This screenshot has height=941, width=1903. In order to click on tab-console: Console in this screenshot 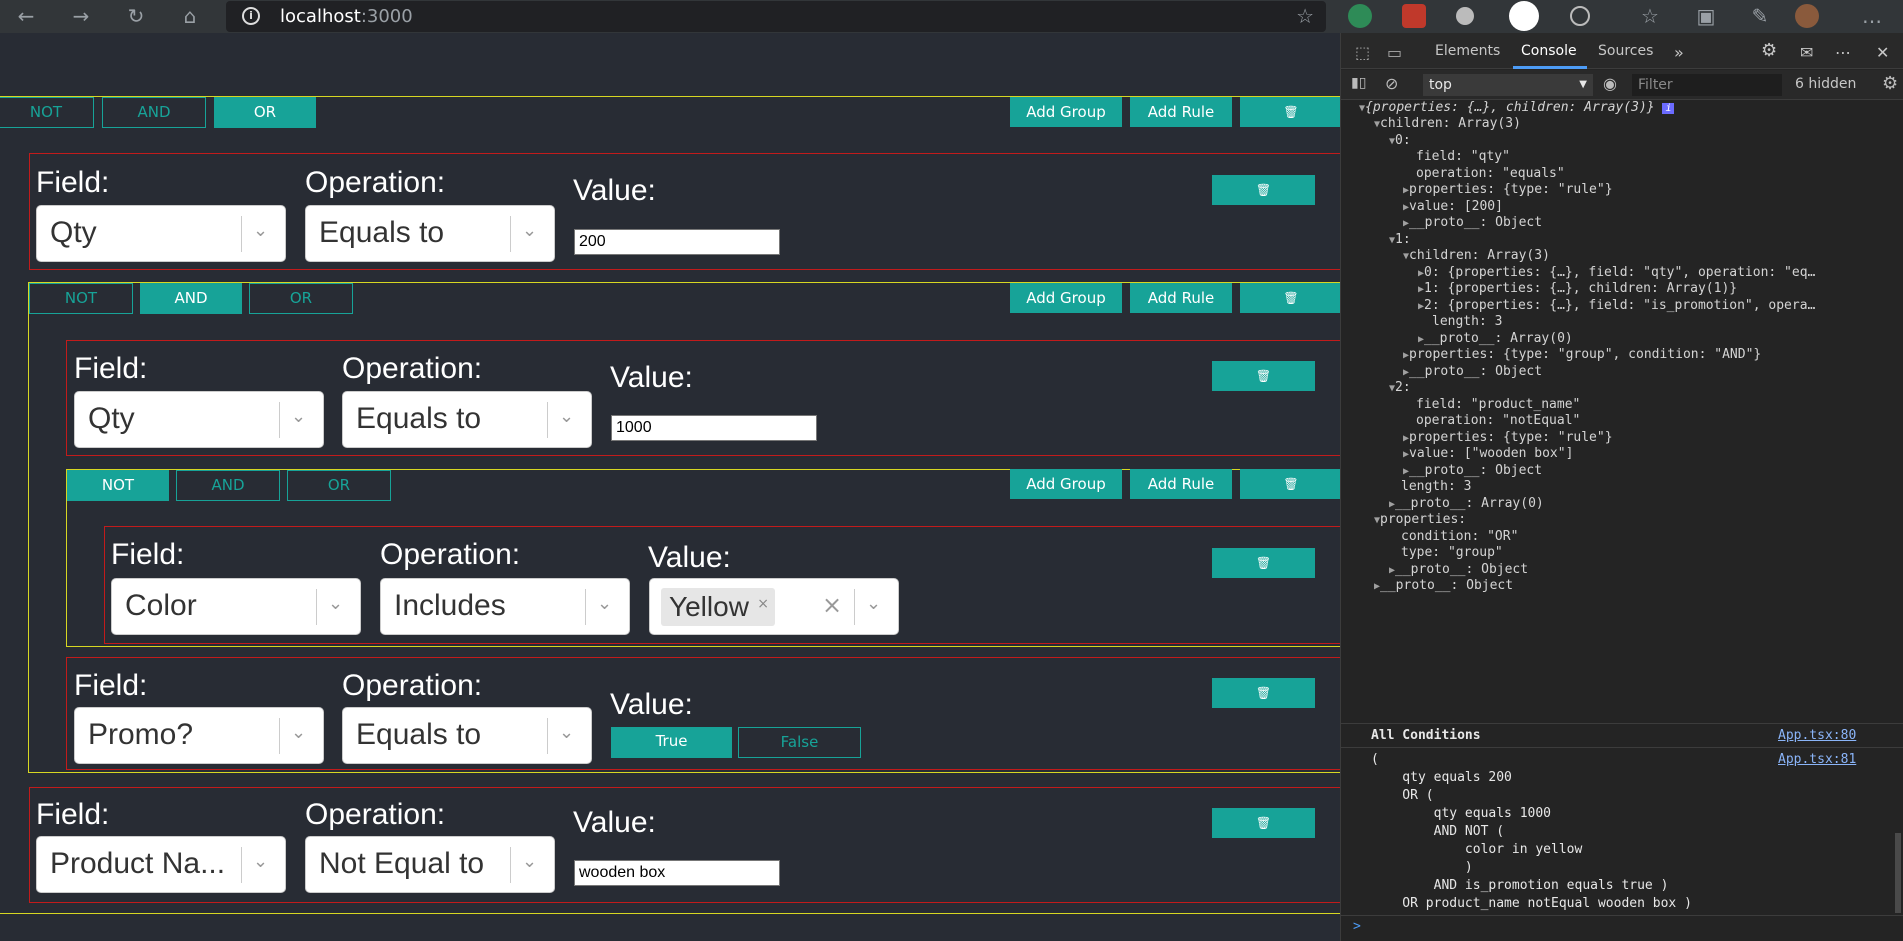, I will do `click(1549, 51)`.